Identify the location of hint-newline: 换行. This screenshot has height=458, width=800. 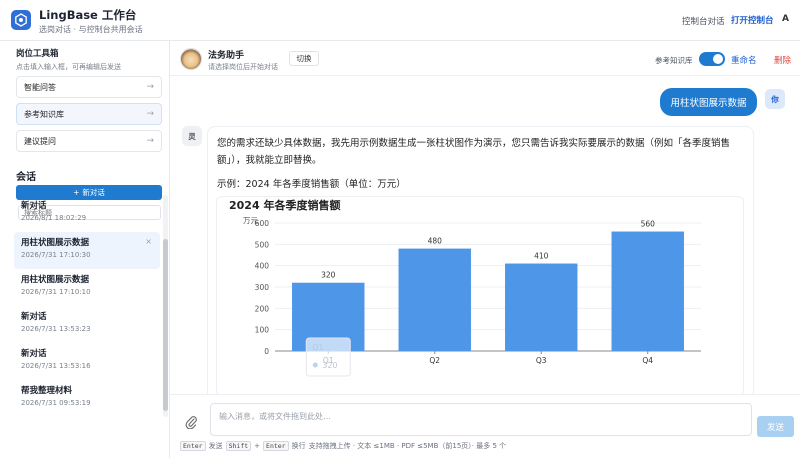
(298, 446).